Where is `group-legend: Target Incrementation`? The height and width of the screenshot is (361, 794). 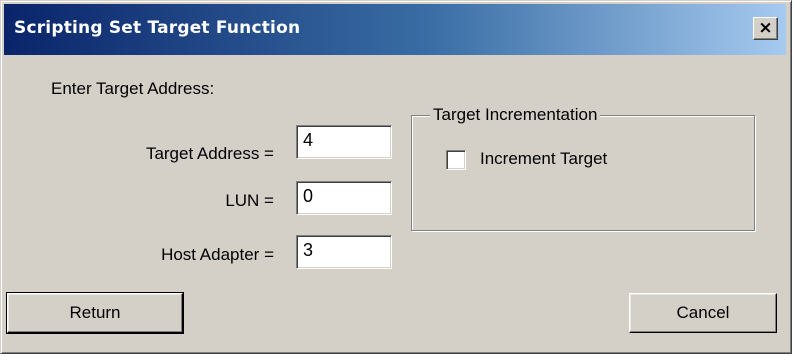 group-legend: Target Incrementation is located at coordinates (515, 115).